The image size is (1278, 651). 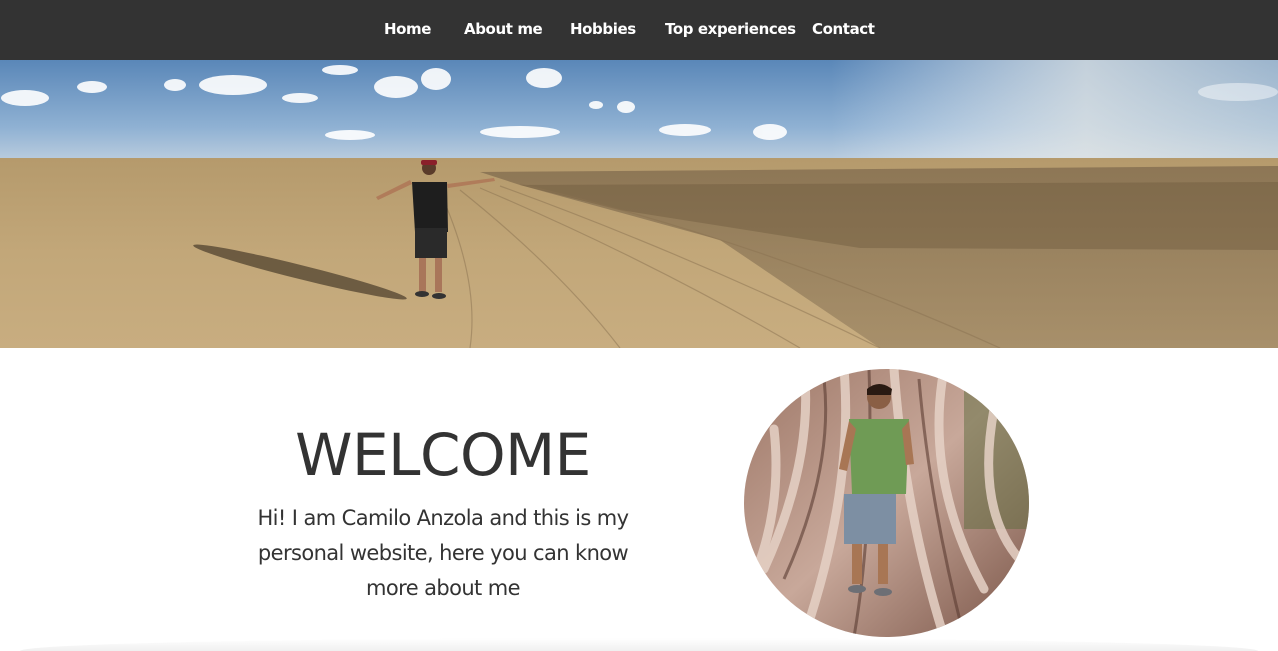 What do you see at coordinates (503, 29) in the screenshot?
I see `nav-item-about-me: About me` at bounding box center [503, 29].